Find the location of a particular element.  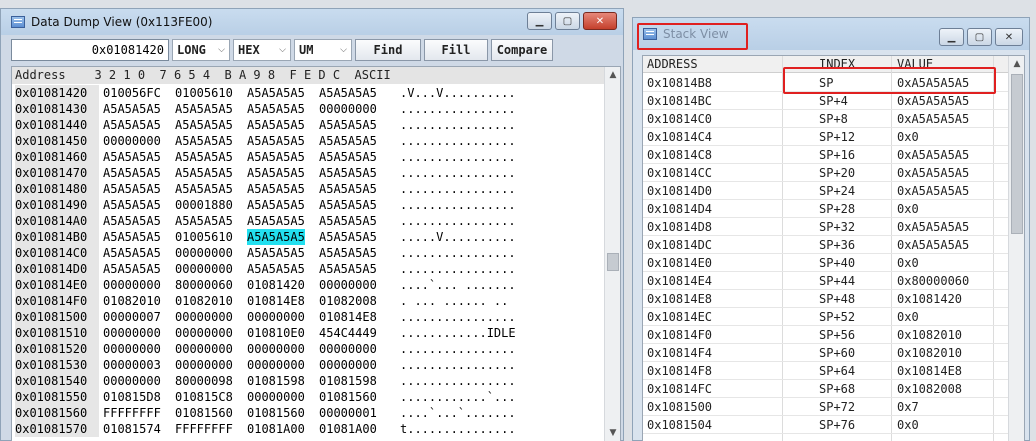

dump-row-address: 0x01081440 is located at coordinates (57, 125).